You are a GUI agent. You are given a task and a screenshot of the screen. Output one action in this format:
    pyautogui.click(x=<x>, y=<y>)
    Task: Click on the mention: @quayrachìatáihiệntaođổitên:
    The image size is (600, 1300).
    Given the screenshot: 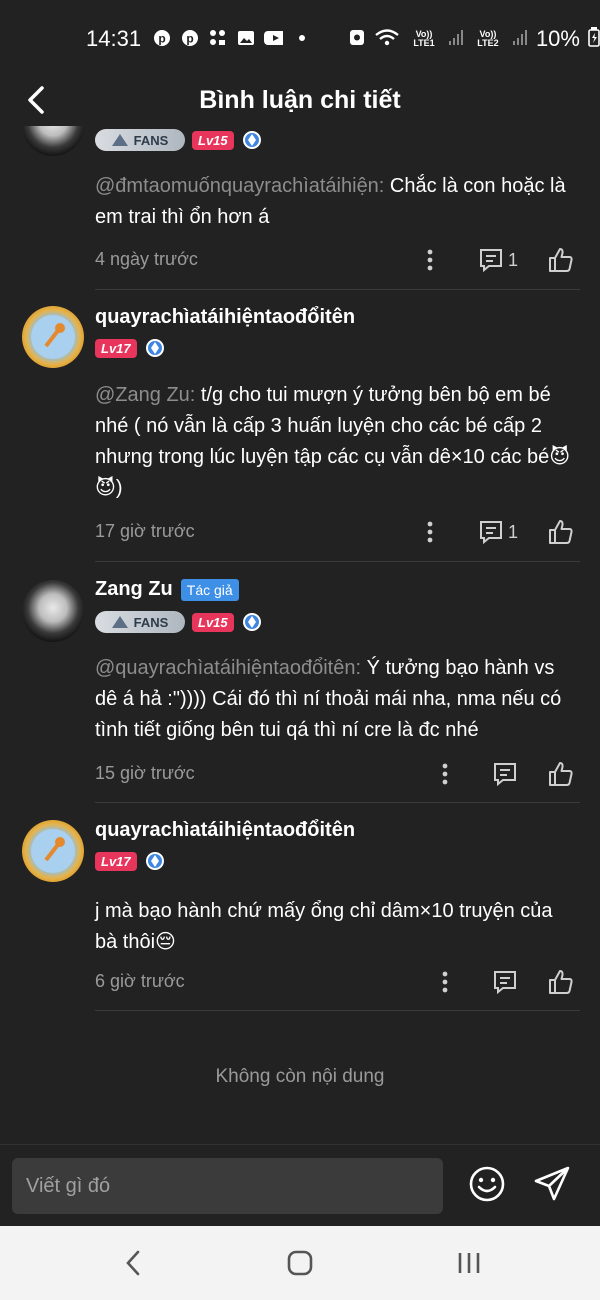 What is the action you would take?
    pyautogui.click(x=228, y=668)
    